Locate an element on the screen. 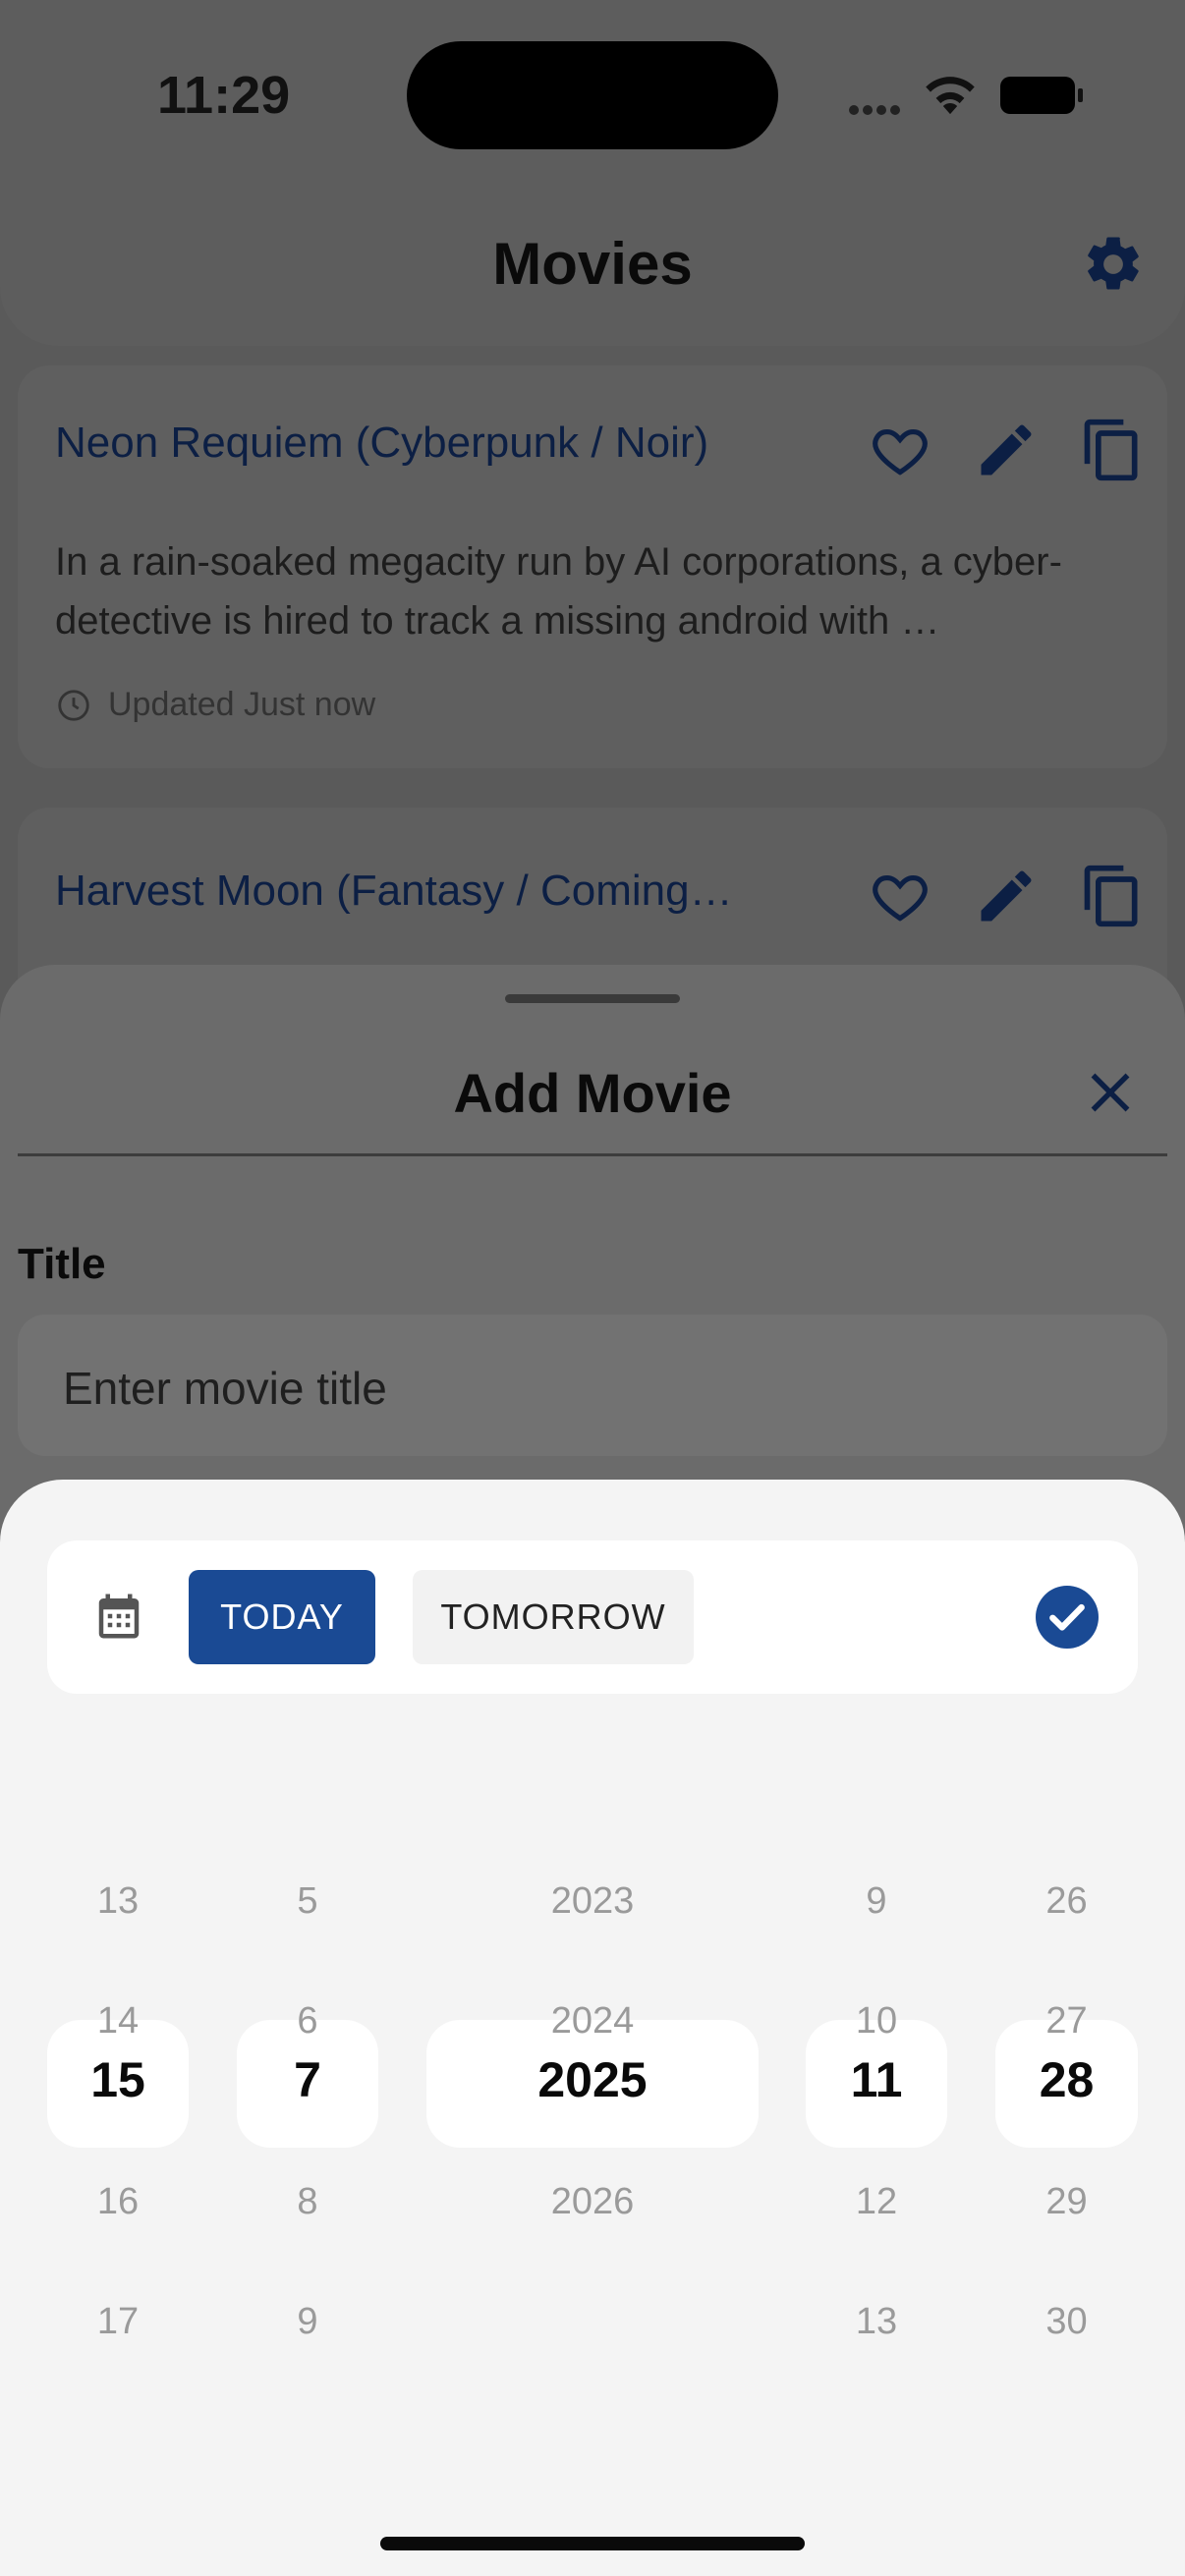 The height and width of the screenshot is (2576, 1185). cellular-signal-icon is located at coordinates (879, 108).